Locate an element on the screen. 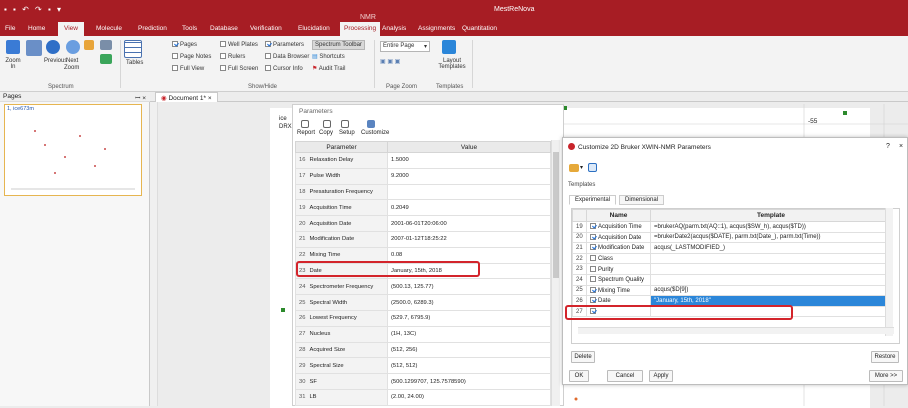 The height and width of the screenshot is (408, 908). pages-check: Pages is located at coordinates (184, 44).